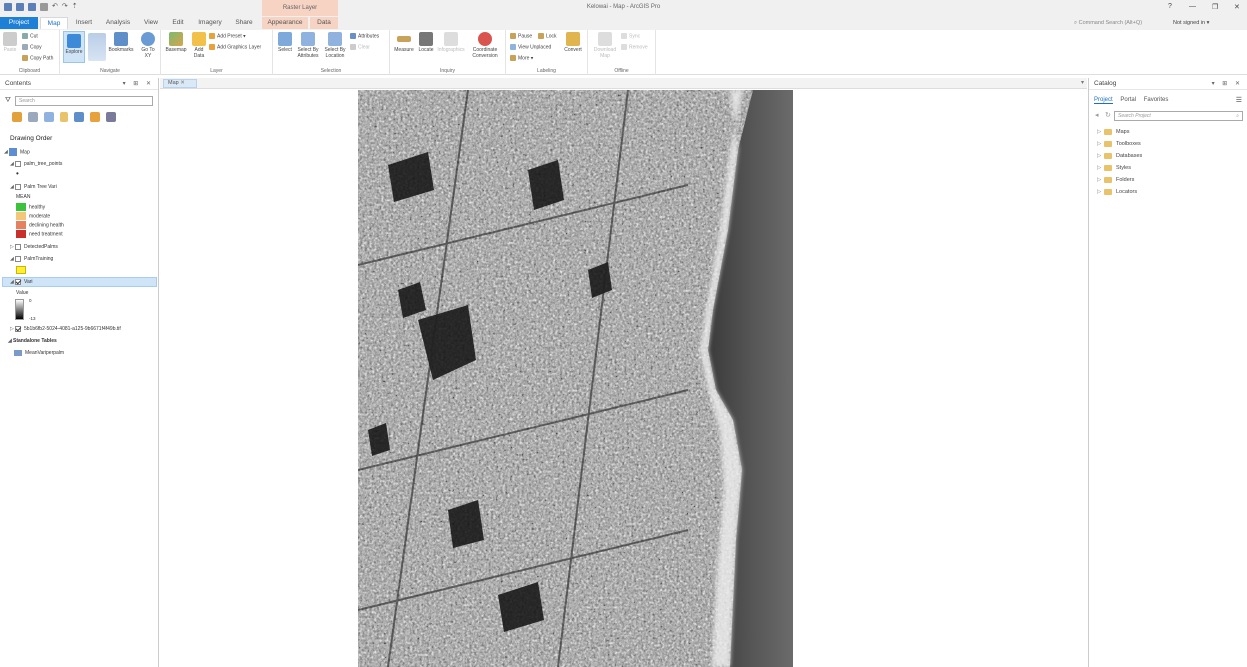 This screenshot has height=667, width=1247. What do you see at coordinates (530, 47) in the screenshot?
I see `view-unplaced-button: View Unplaced` at bounding box center [530, 47].